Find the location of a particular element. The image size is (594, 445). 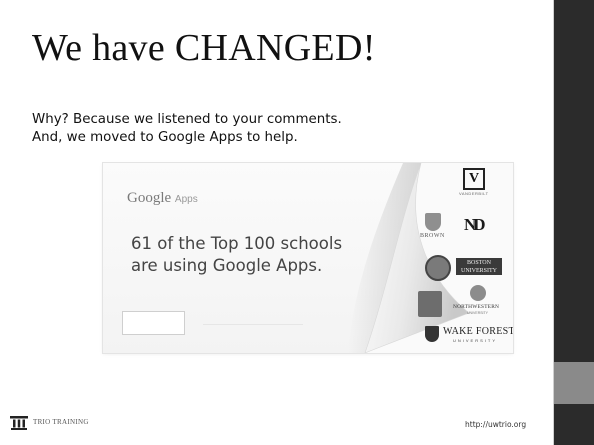

wake-forest-sub-text: UNIVERSITY is located at coordinates (475, 340).